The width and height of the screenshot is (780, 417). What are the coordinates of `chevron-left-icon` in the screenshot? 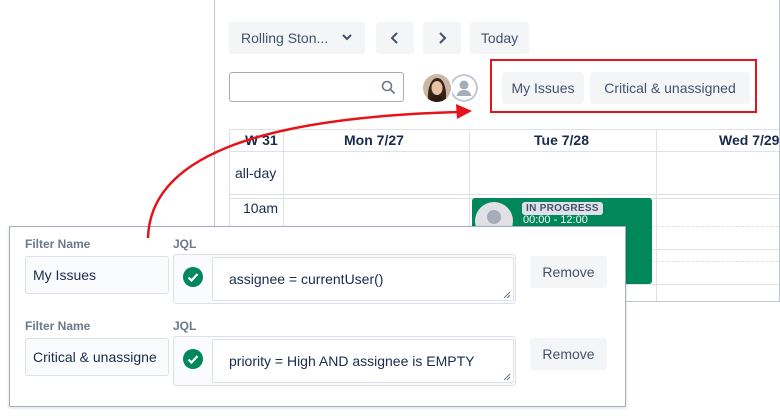 It's located at (394, 38).